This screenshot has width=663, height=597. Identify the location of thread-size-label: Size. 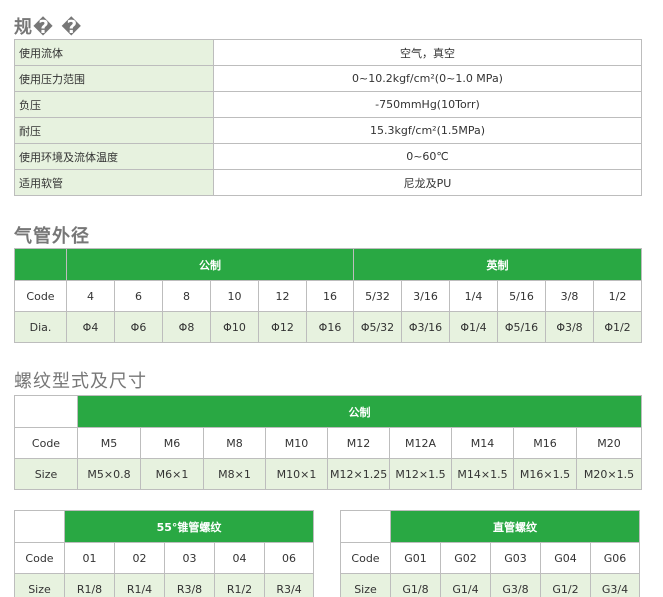
(46, 474).